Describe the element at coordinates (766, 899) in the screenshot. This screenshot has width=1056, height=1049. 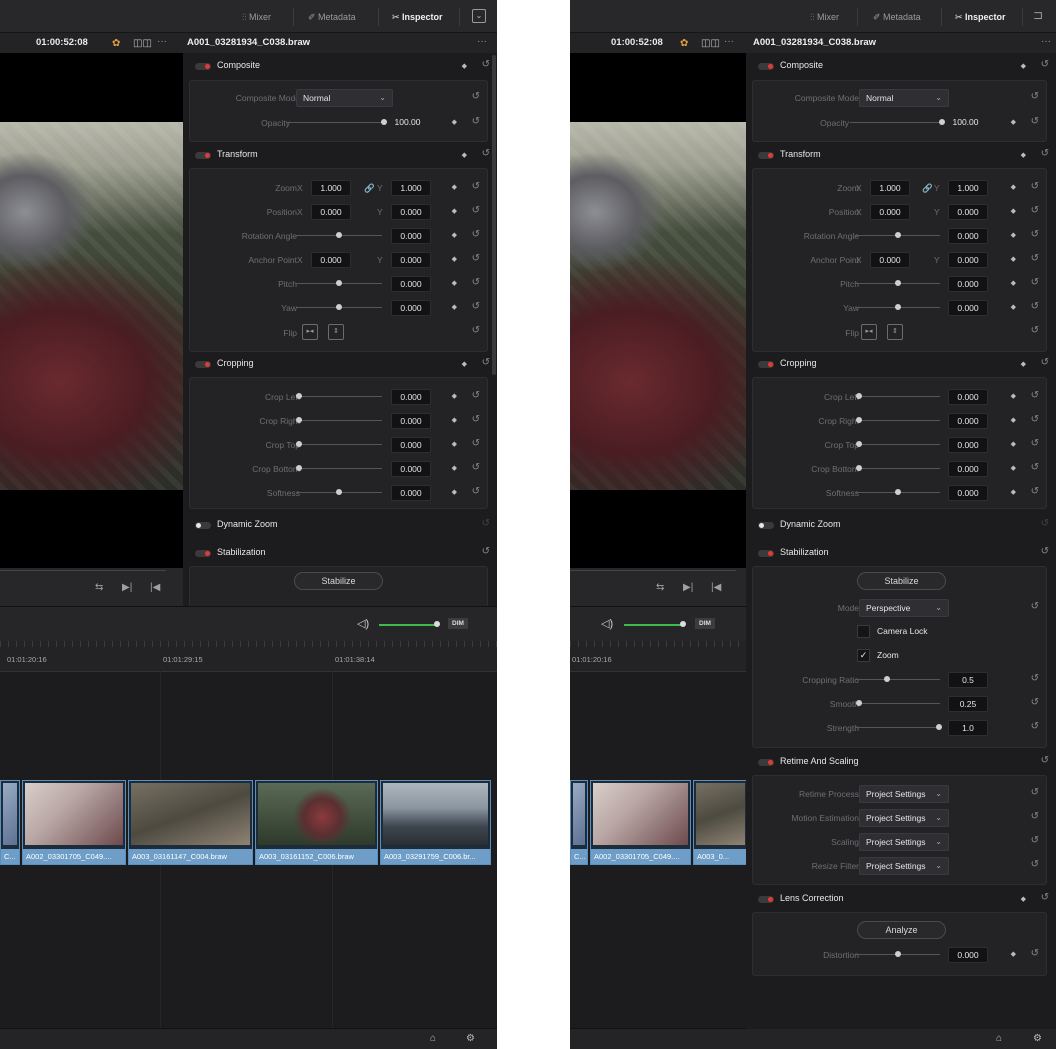
I see `lens-correction-toggle` at that location.